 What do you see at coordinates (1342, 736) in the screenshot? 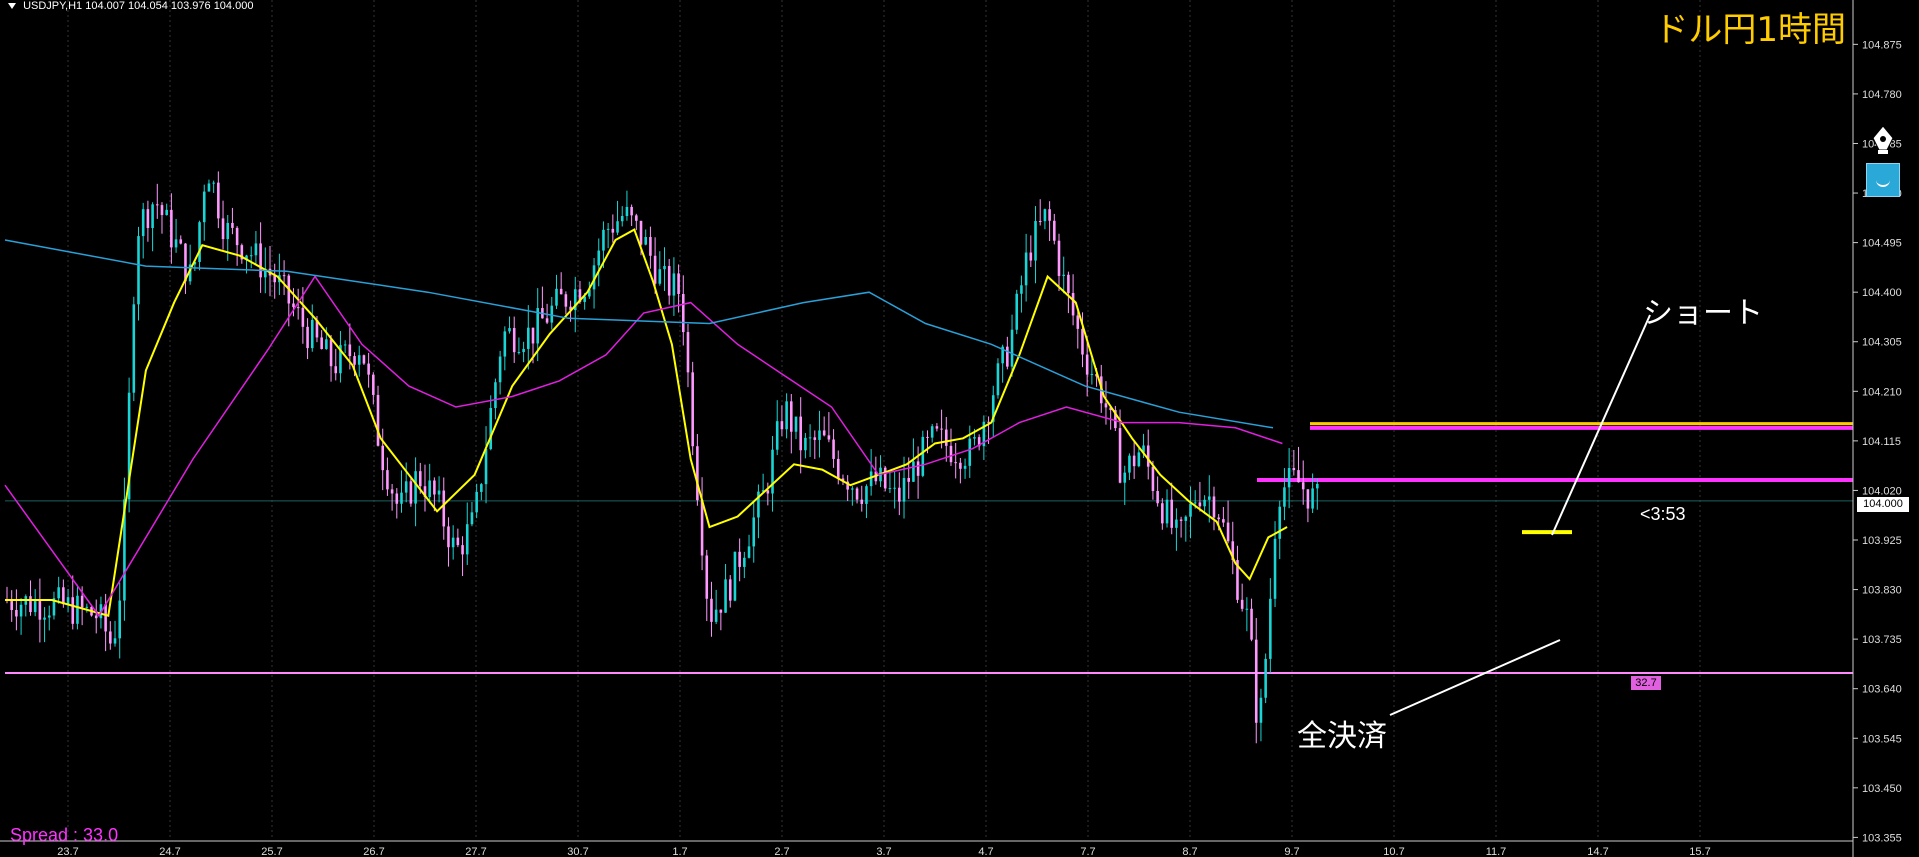
I see `close-all-annotation: 全決済` at bounding box center [1342, 736].